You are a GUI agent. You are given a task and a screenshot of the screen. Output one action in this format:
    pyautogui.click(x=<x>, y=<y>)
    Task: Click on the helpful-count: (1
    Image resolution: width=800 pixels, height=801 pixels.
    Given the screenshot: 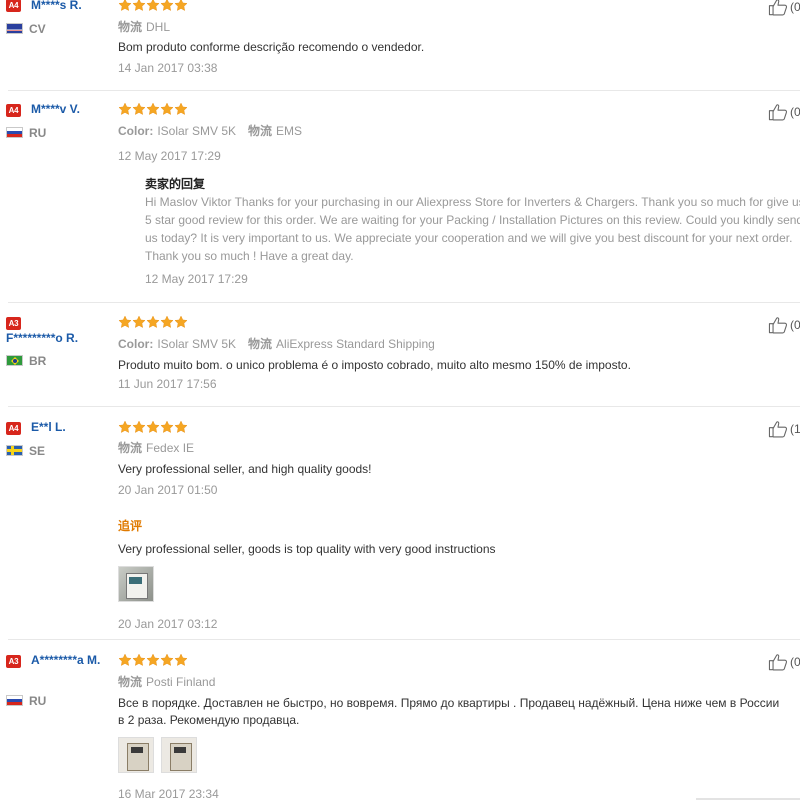 What is the action you would take?
    pyautogui.click(x=795, y=429)
    